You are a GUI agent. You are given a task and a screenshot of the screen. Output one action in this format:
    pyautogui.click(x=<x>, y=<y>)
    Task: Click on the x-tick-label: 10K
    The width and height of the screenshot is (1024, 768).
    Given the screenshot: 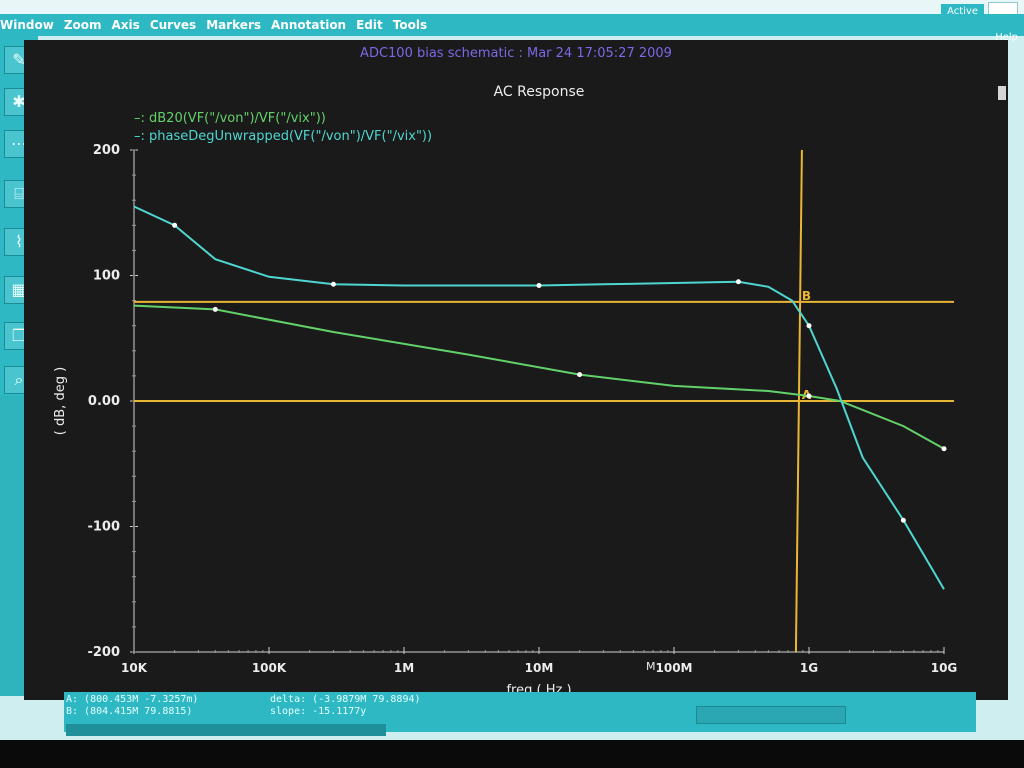 What is the action you would take?
    pyautogui.click(x=134, y=668)
    